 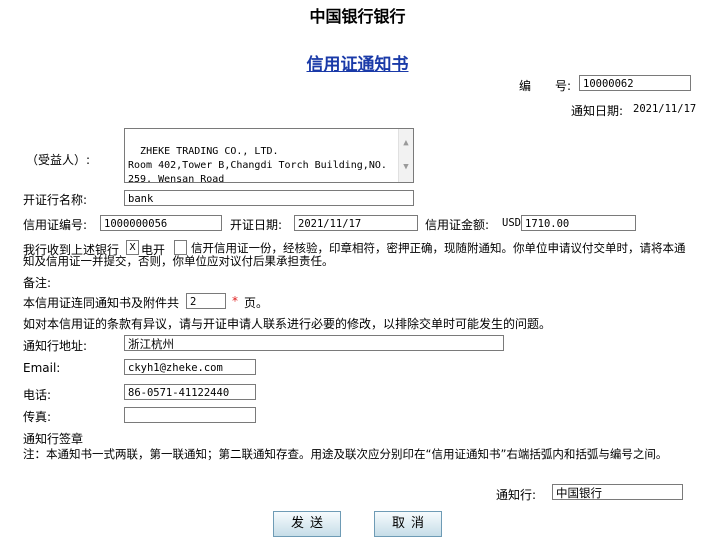 I want to click on attachment-text-after: 页。, so click(x=256, y=303).